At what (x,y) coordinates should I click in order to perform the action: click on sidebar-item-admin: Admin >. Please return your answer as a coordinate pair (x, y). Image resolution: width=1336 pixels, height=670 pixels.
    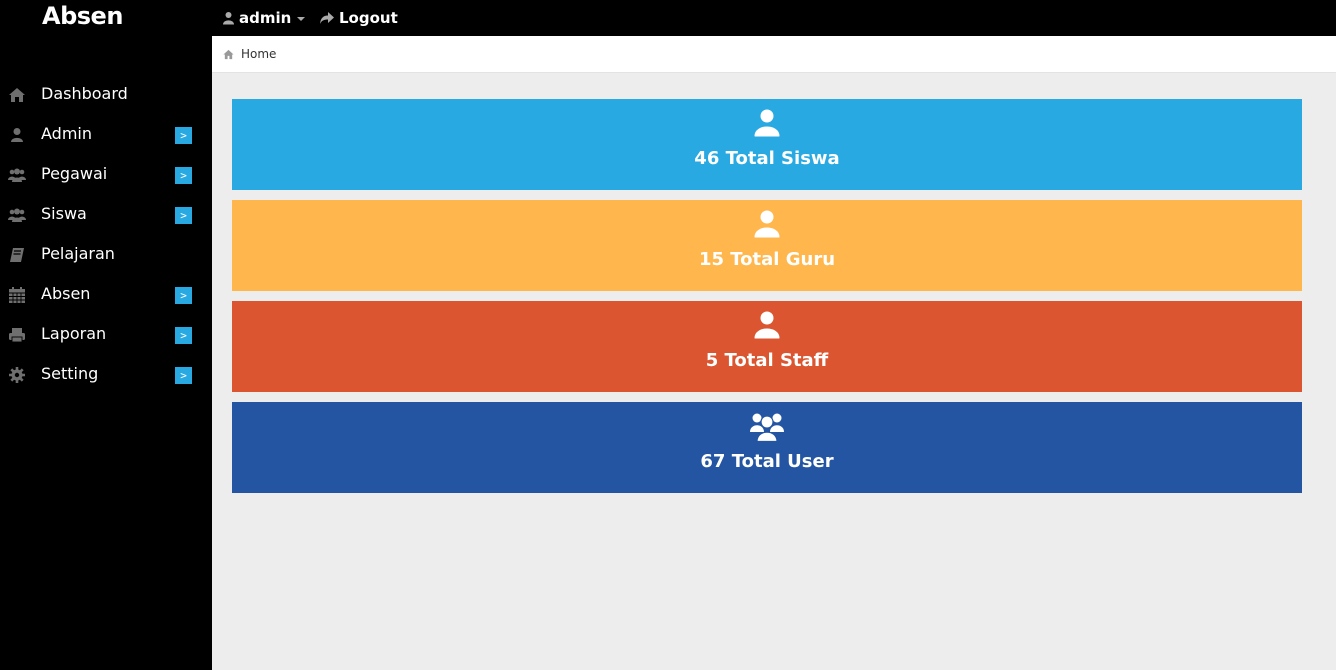
    Looking at the image, I should click on (106, 135).